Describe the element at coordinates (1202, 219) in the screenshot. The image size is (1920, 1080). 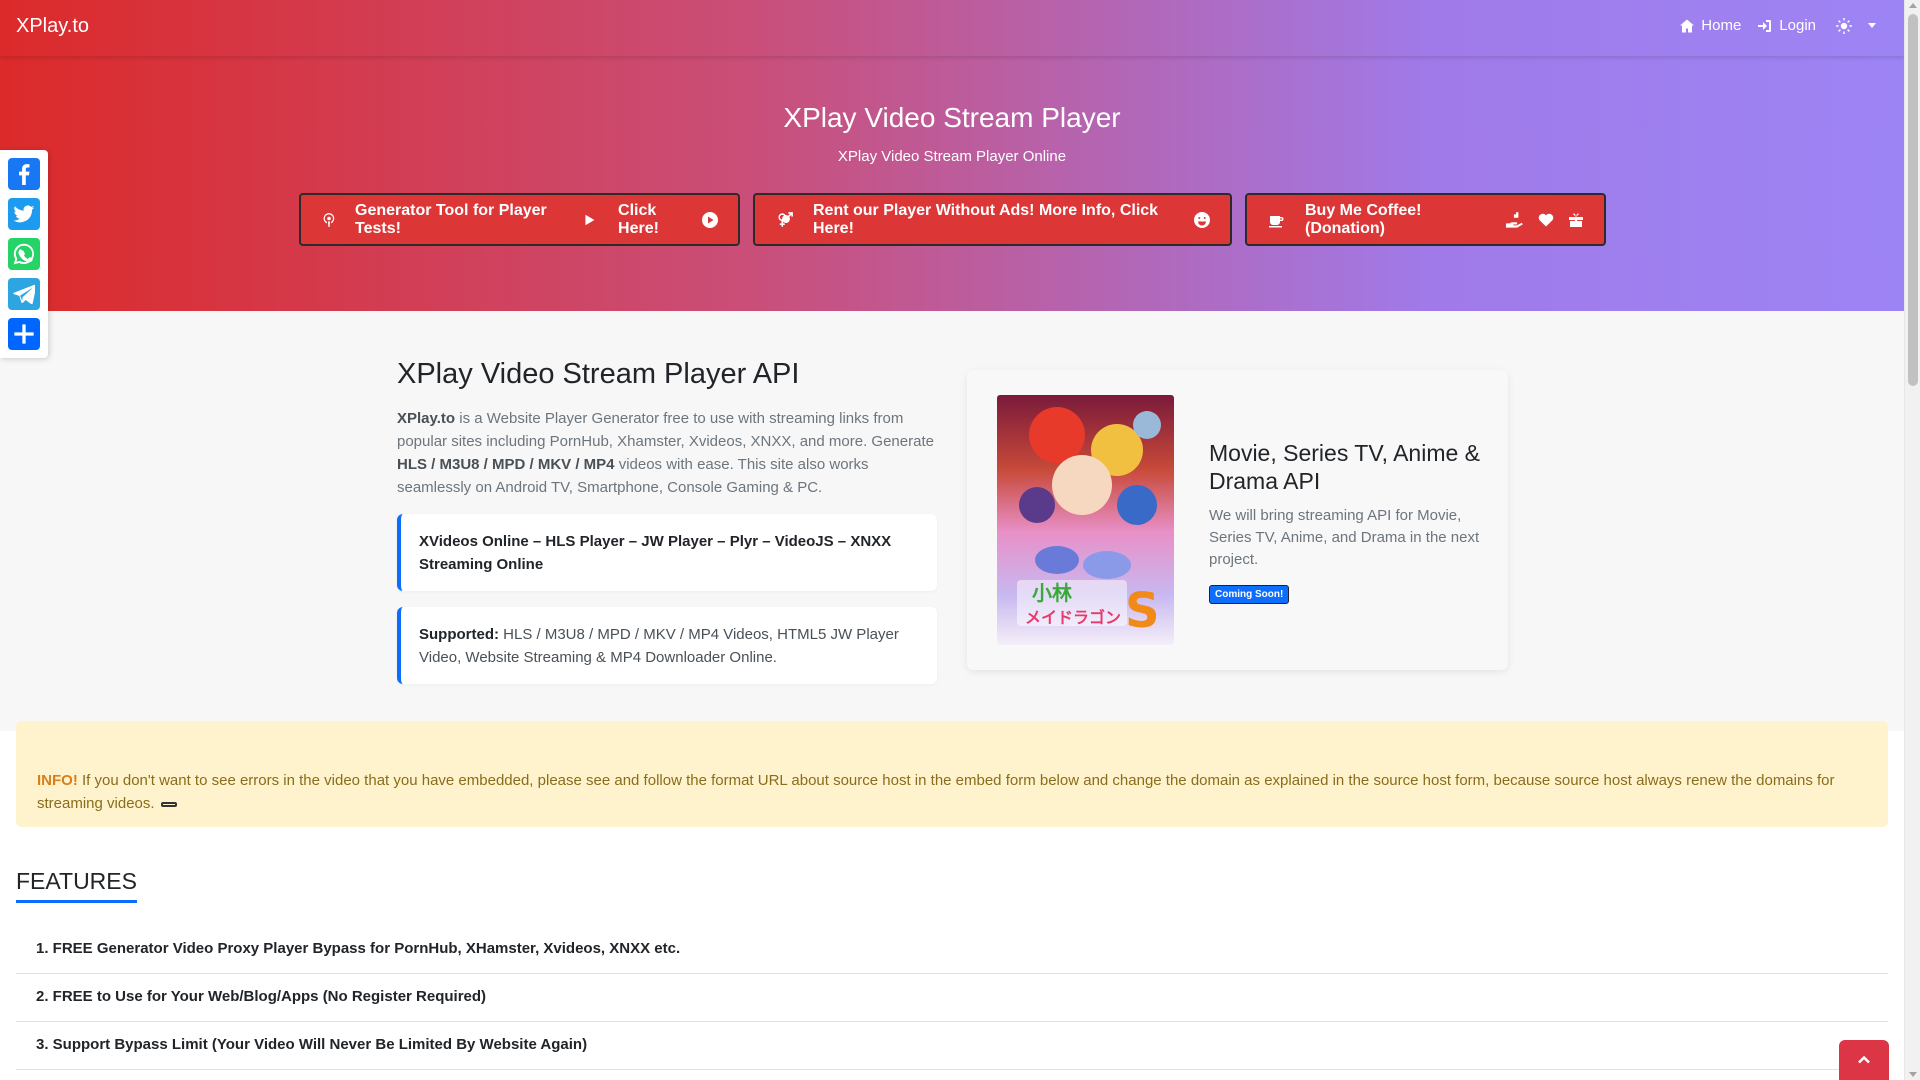
I see `smile-icon` at that location.